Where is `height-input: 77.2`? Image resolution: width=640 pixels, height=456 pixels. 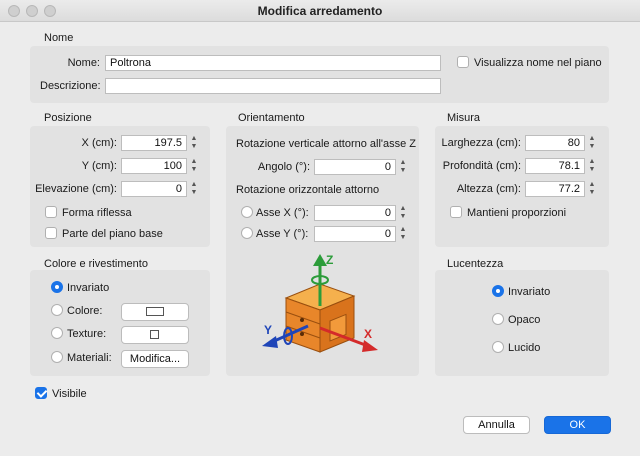
height-input: 77.2 is located at coordinates (555, 189).